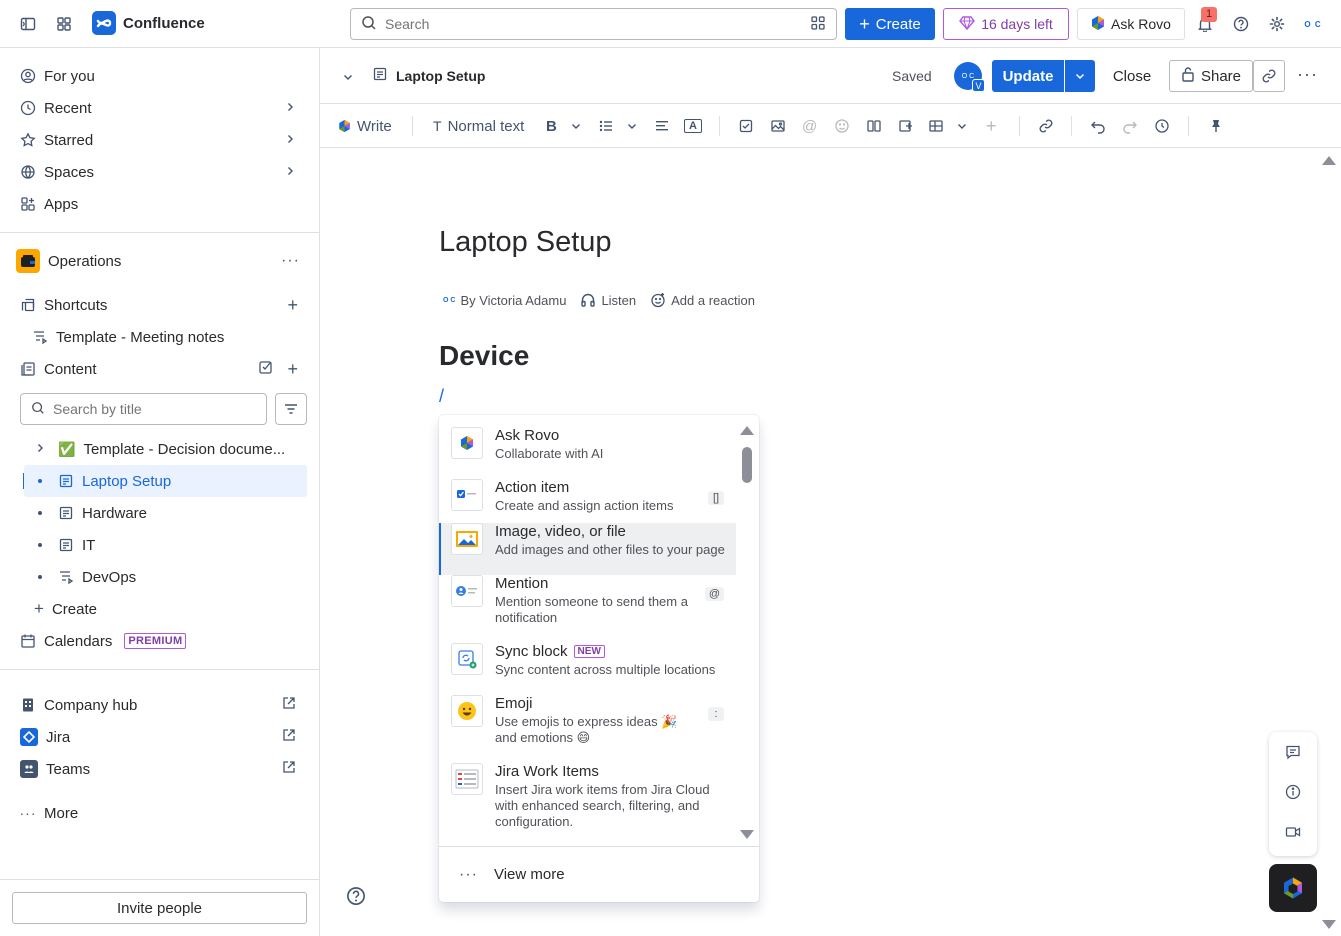  I want to click on chevron-right-icon, so click(40, 449).